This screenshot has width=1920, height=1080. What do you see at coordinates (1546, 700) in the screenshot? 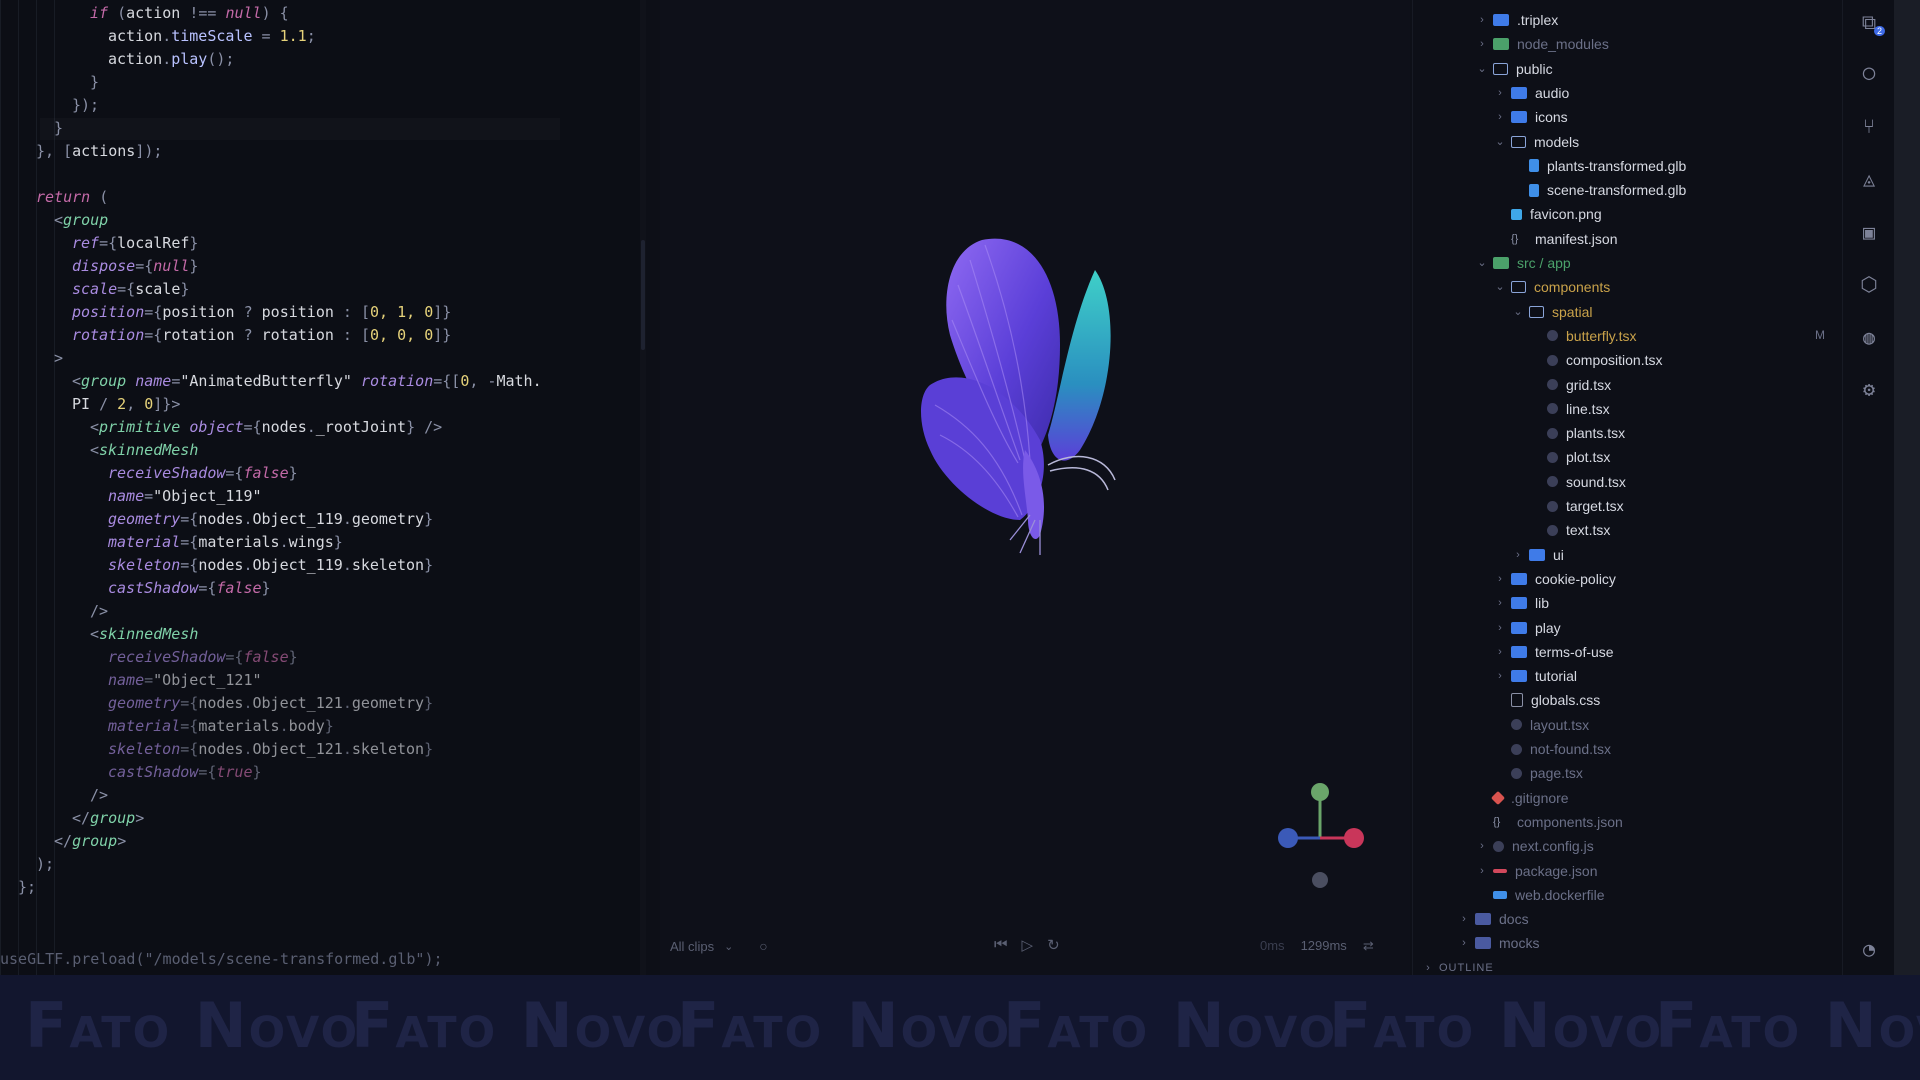
I see `tree-item: globals.css` at bounding box center [1546, 700].